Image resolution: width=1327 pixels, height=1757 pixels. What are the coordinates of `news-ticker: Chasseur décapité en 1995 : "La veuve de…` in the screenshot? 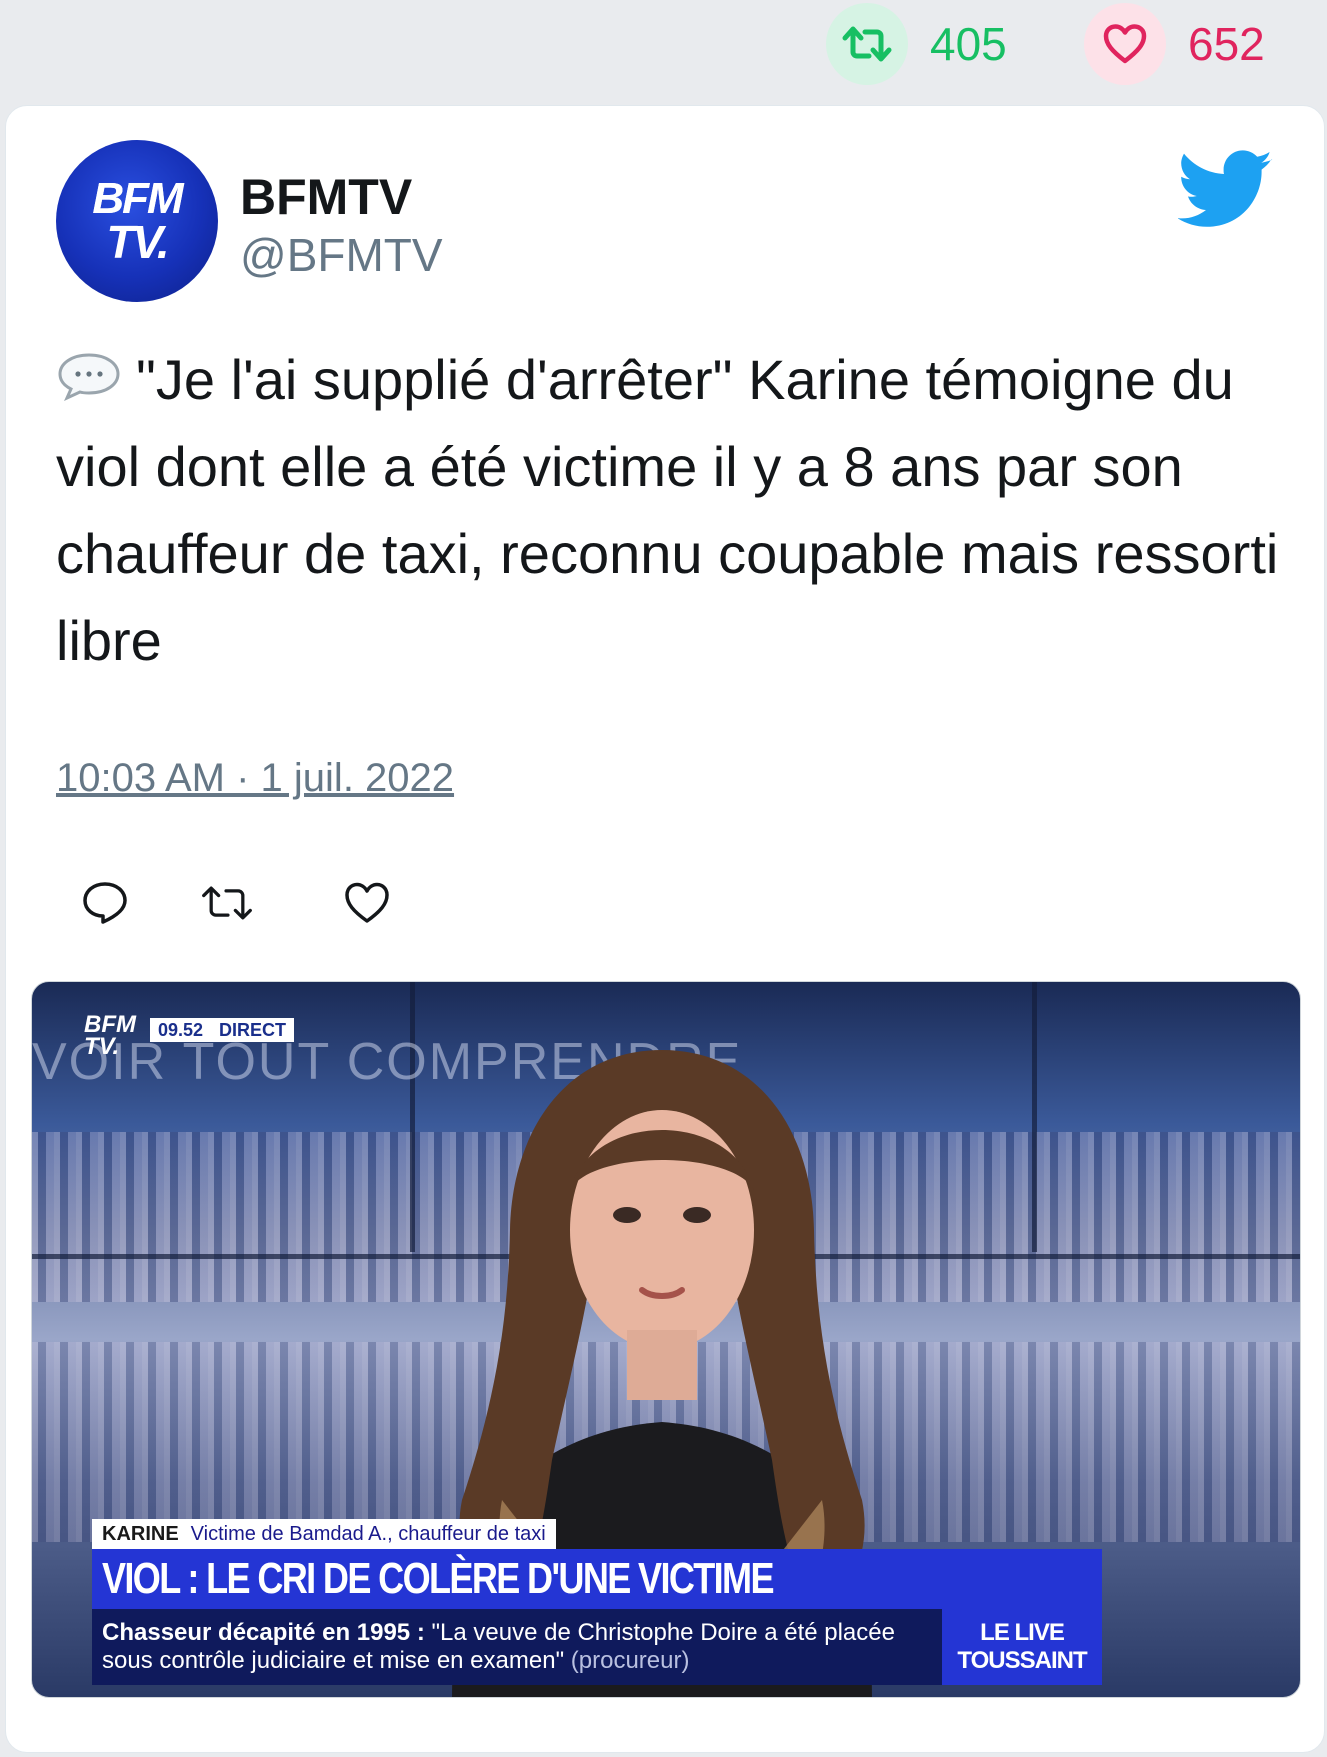 It's located at (517, 1647).